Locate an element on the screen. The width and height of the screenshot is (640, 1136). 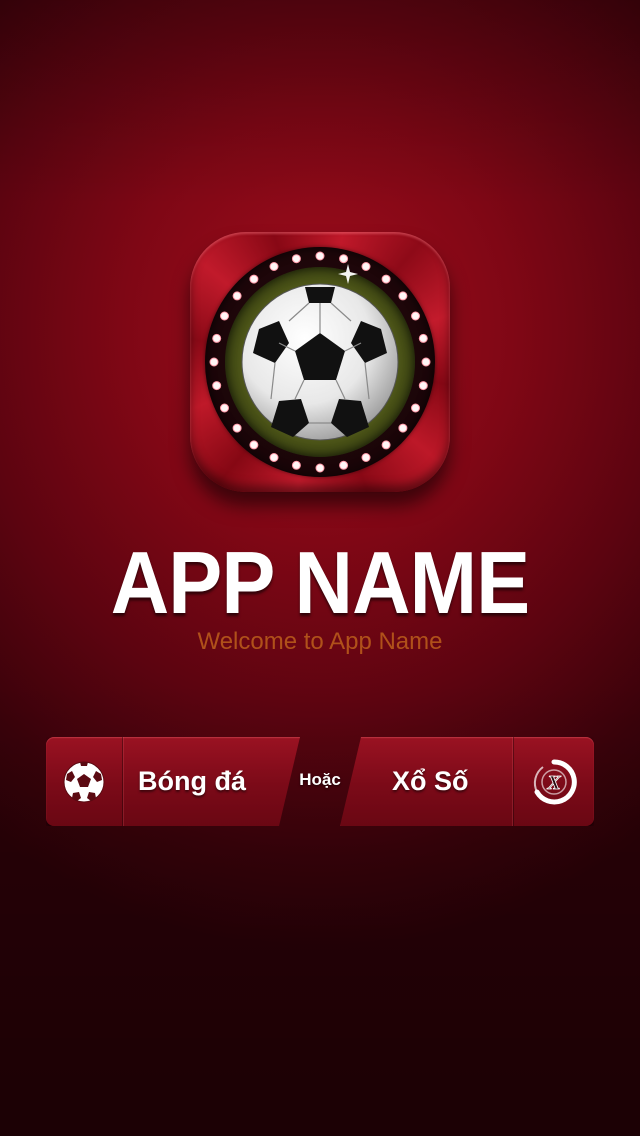
lottery-label: Xổ Số is located at coordinates (430, 781).